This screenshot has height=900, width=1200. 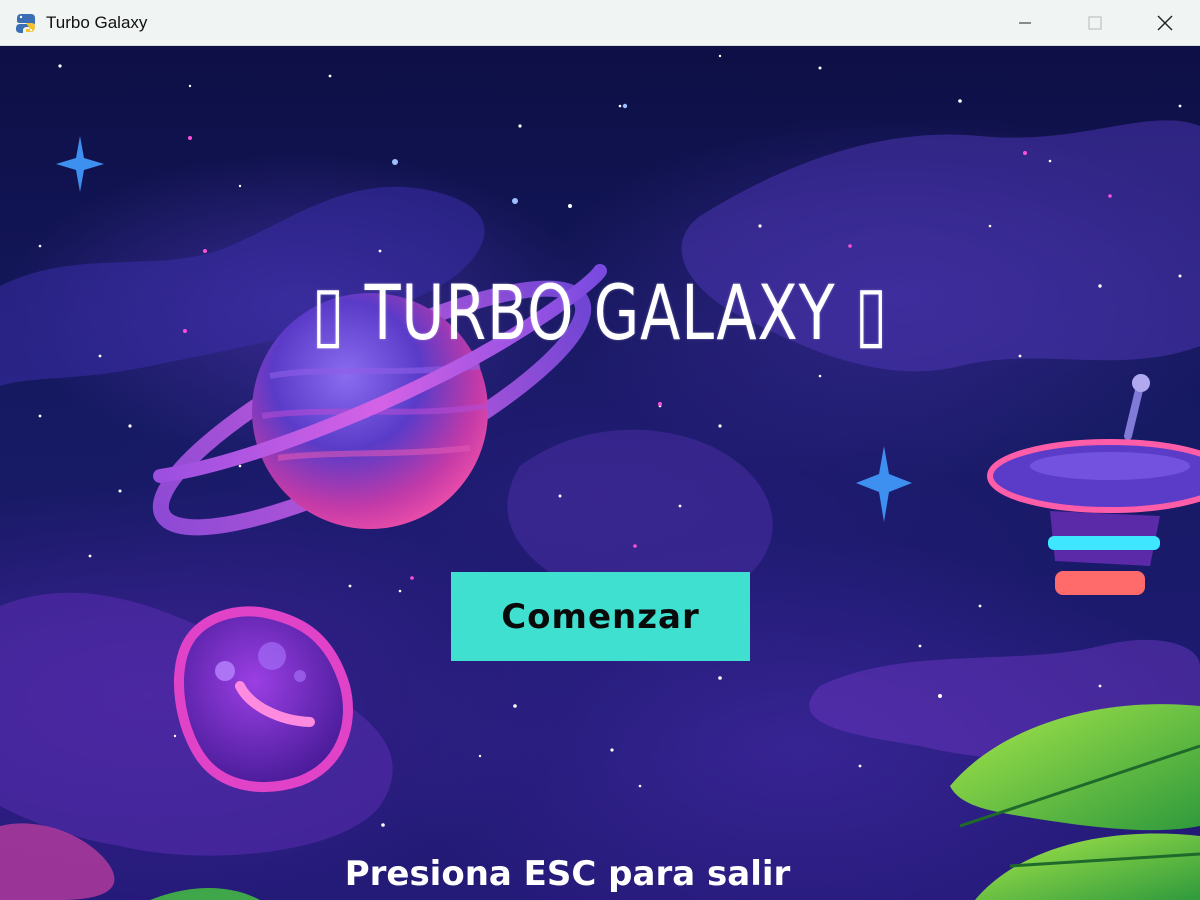 I want to click on maximize-icon, so click(x=1095, y=23).